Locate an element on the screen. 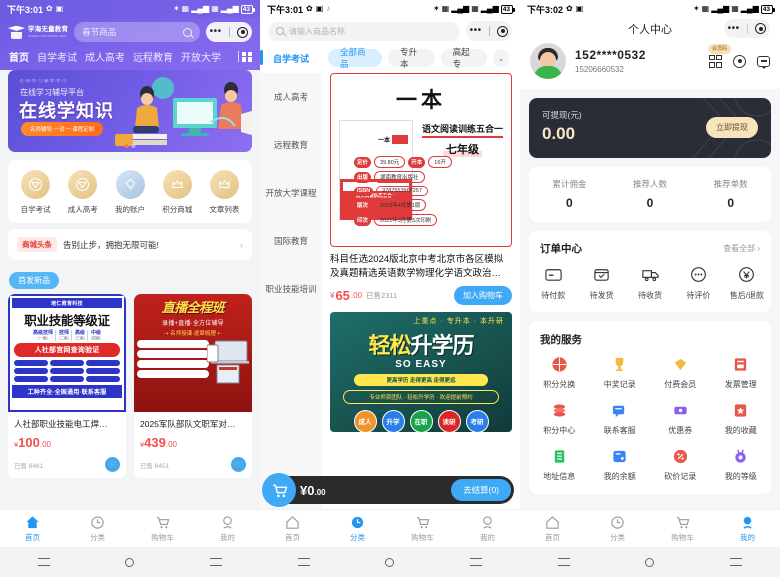 This screenshot has height=577, width=780. quick-action-1: 成人高考 is located at coordinates (82, 192).